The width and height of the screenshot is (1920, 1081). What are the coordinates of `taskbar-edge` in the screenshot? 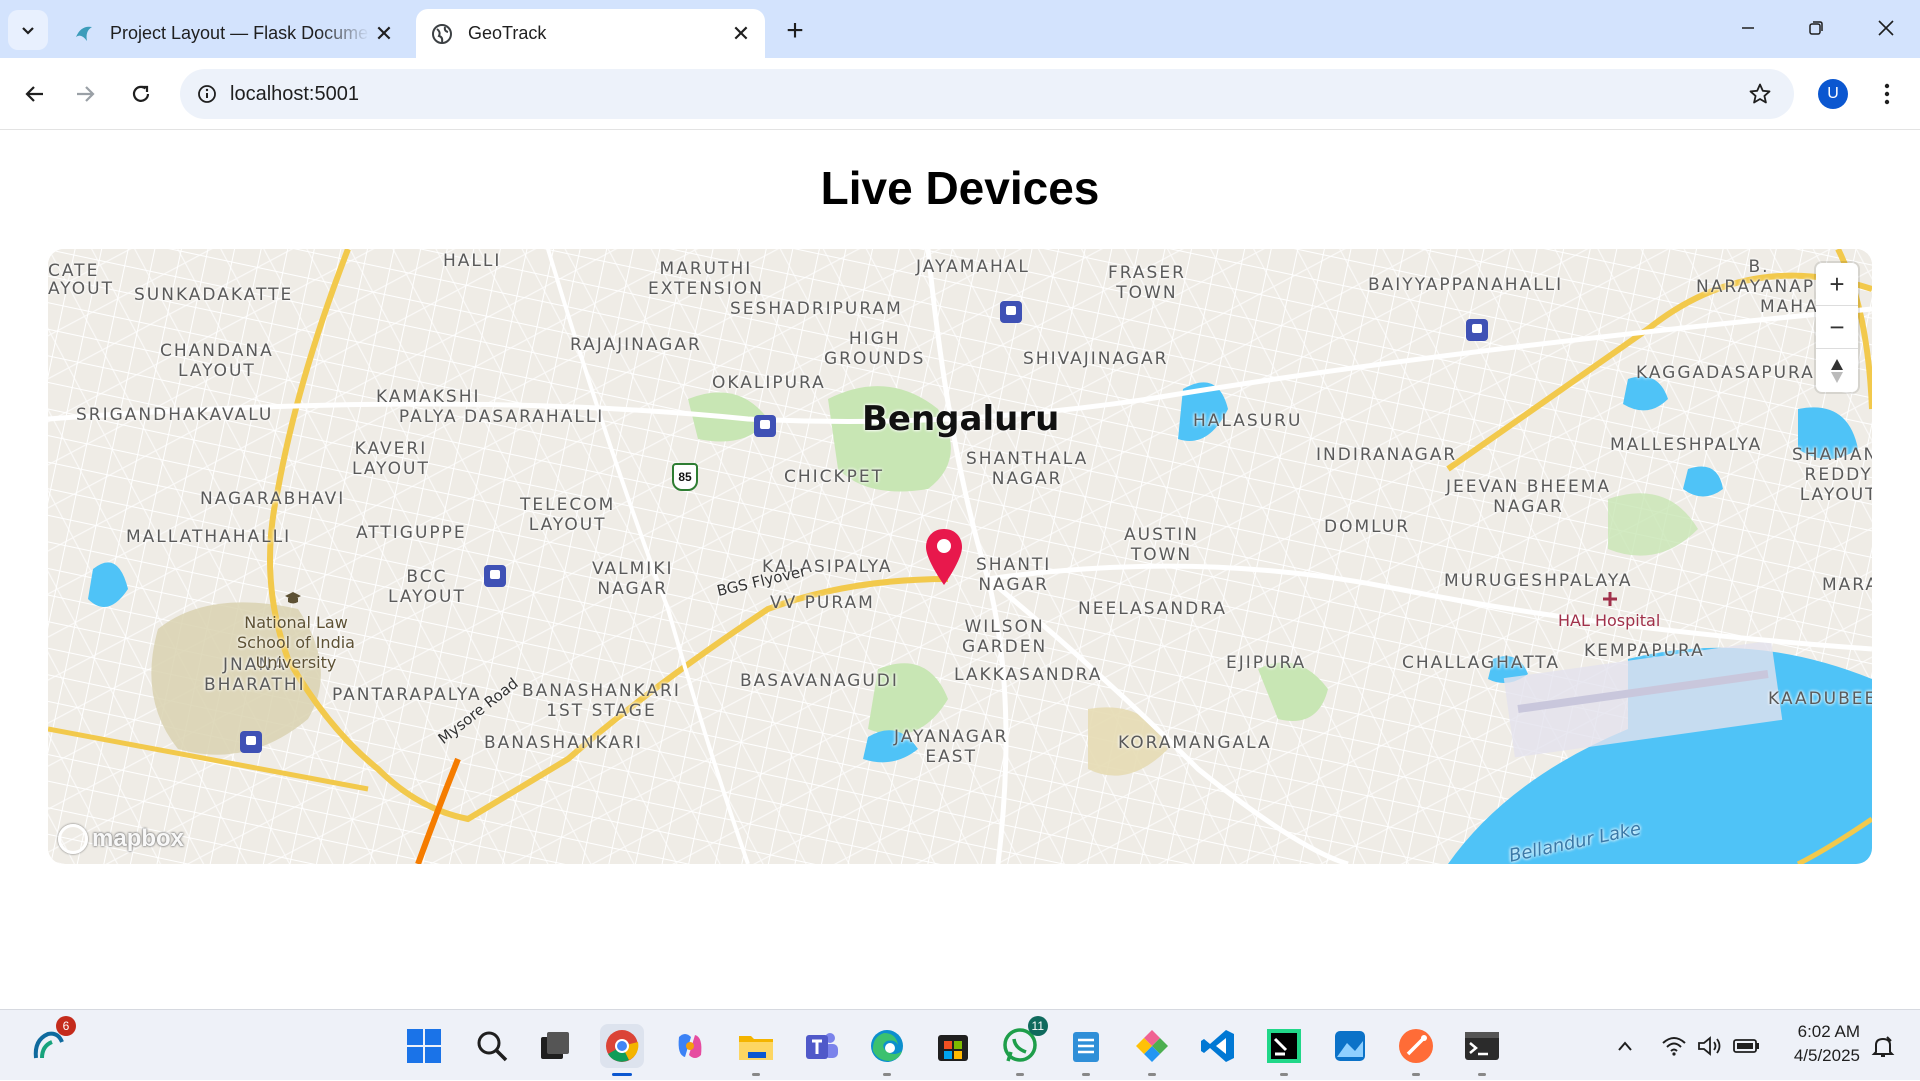 It's located at (887, 1050).